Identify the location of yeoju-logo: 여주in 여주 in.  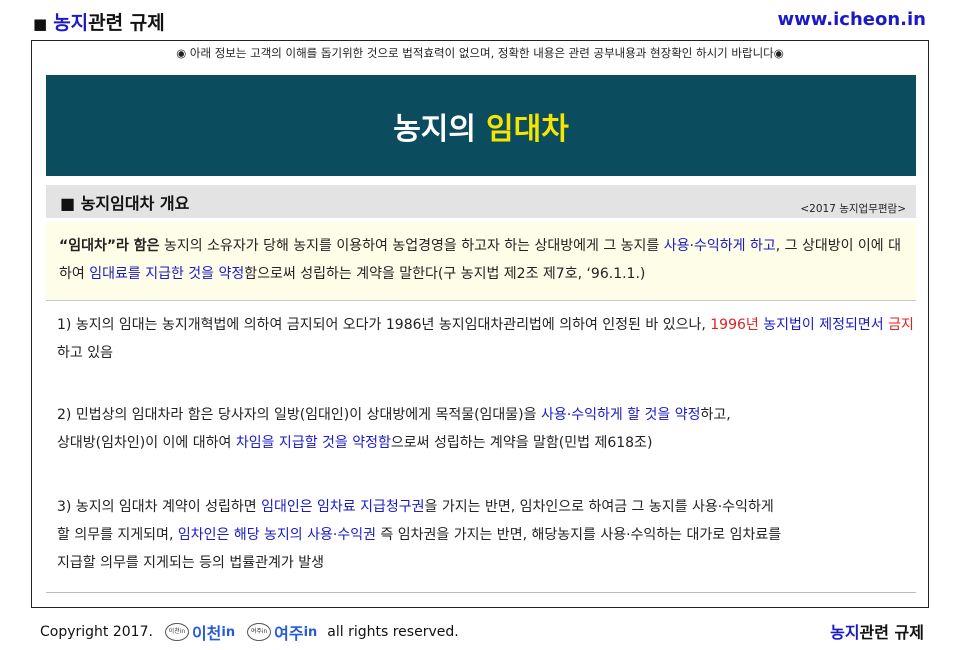
(282, 632).